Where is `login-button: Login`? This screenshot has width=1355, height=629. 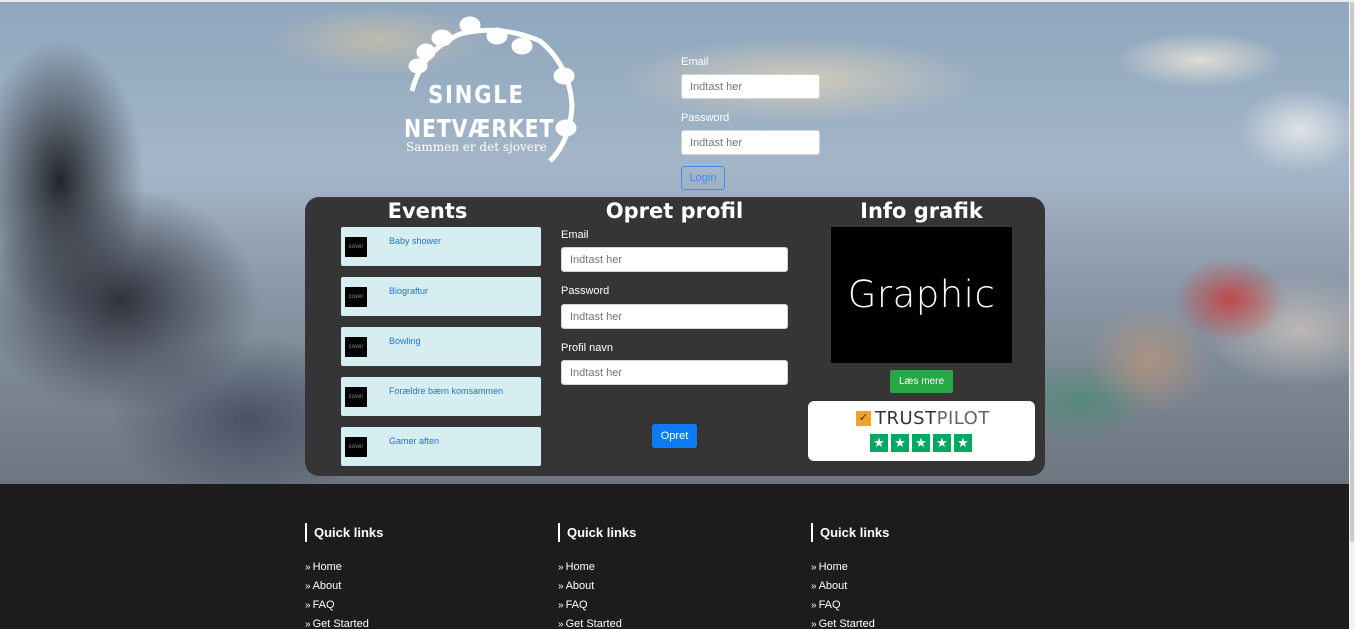 login-button: Login is located at coordinates (703, 178).